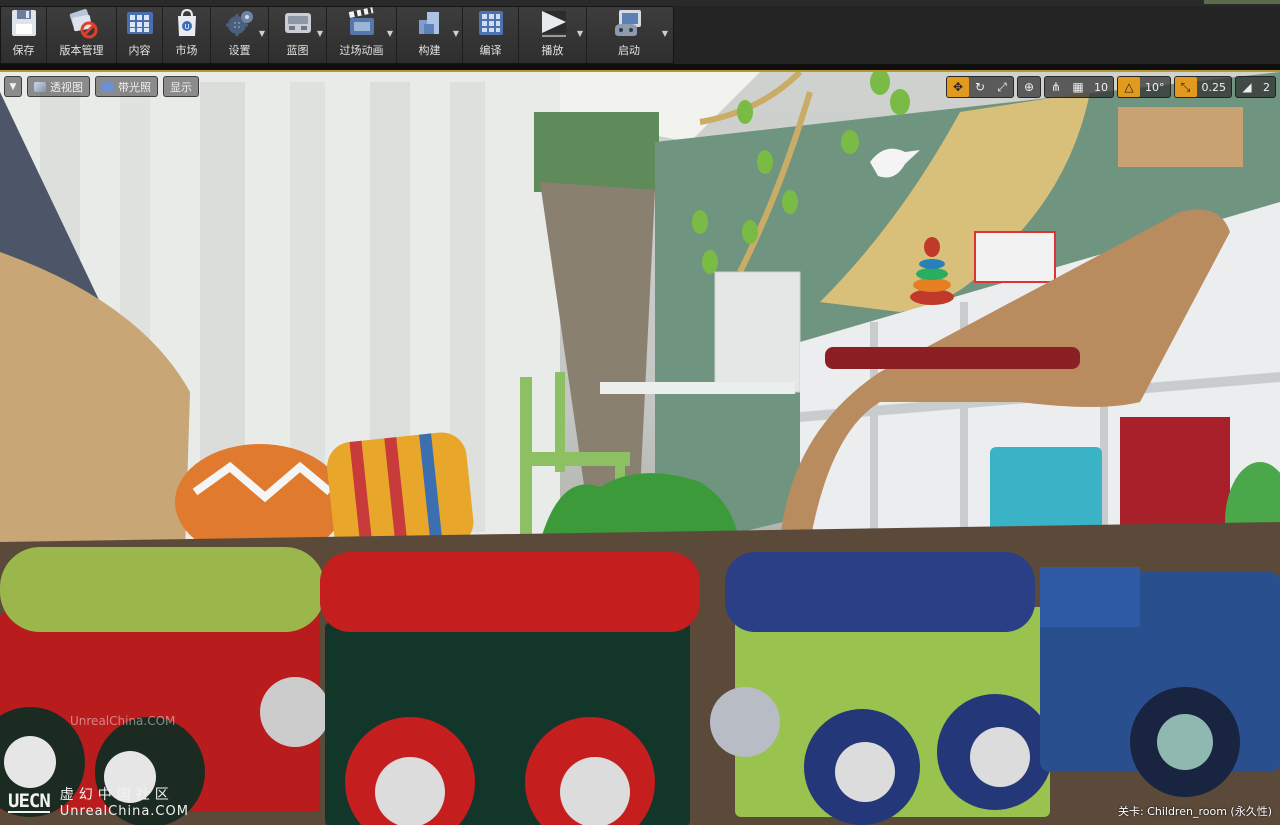  What do you see at coordinates (186, 50) in the screenshot?
I see `marketplace-label: 市场` at bounding box center [186, 50].